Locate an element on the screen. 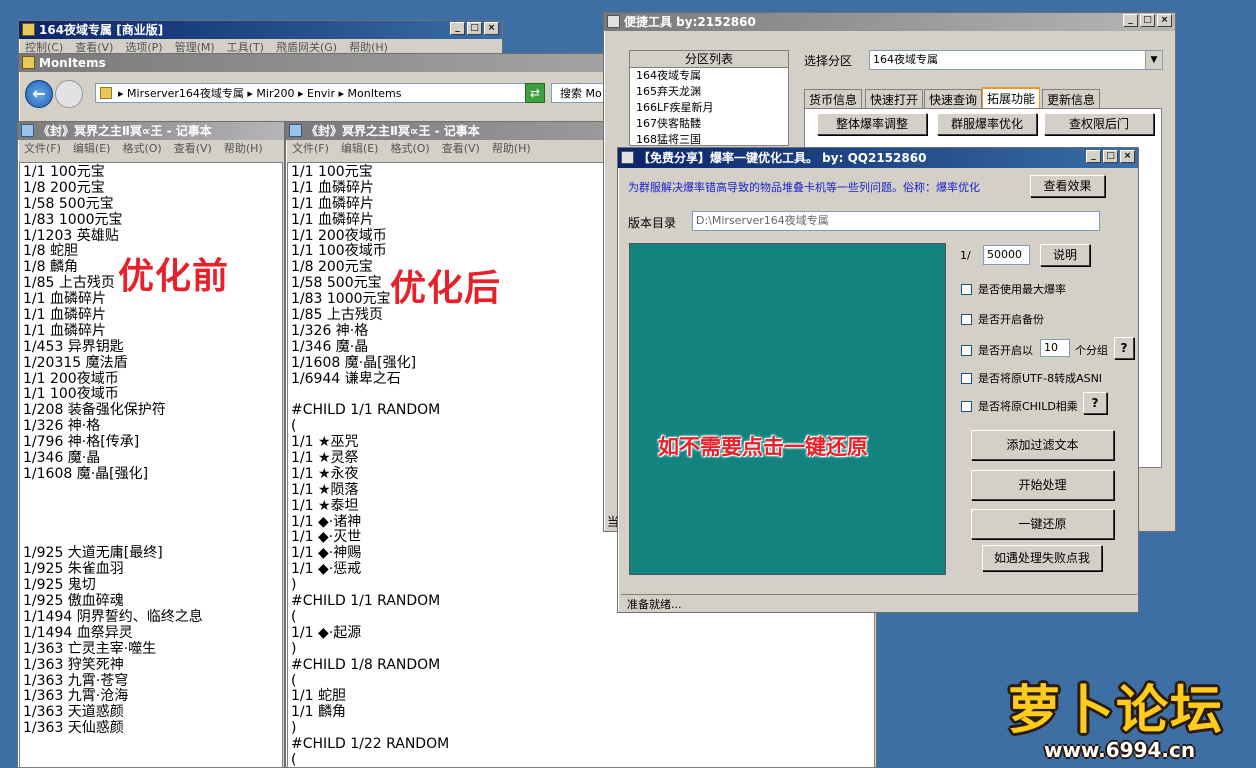 Image resolution: width=1256 pixels, height=768 pixels. utf8-to-ansi-checkbox: 是否将原UTF-8转成ASNI is located at coordinates (1031, 378).